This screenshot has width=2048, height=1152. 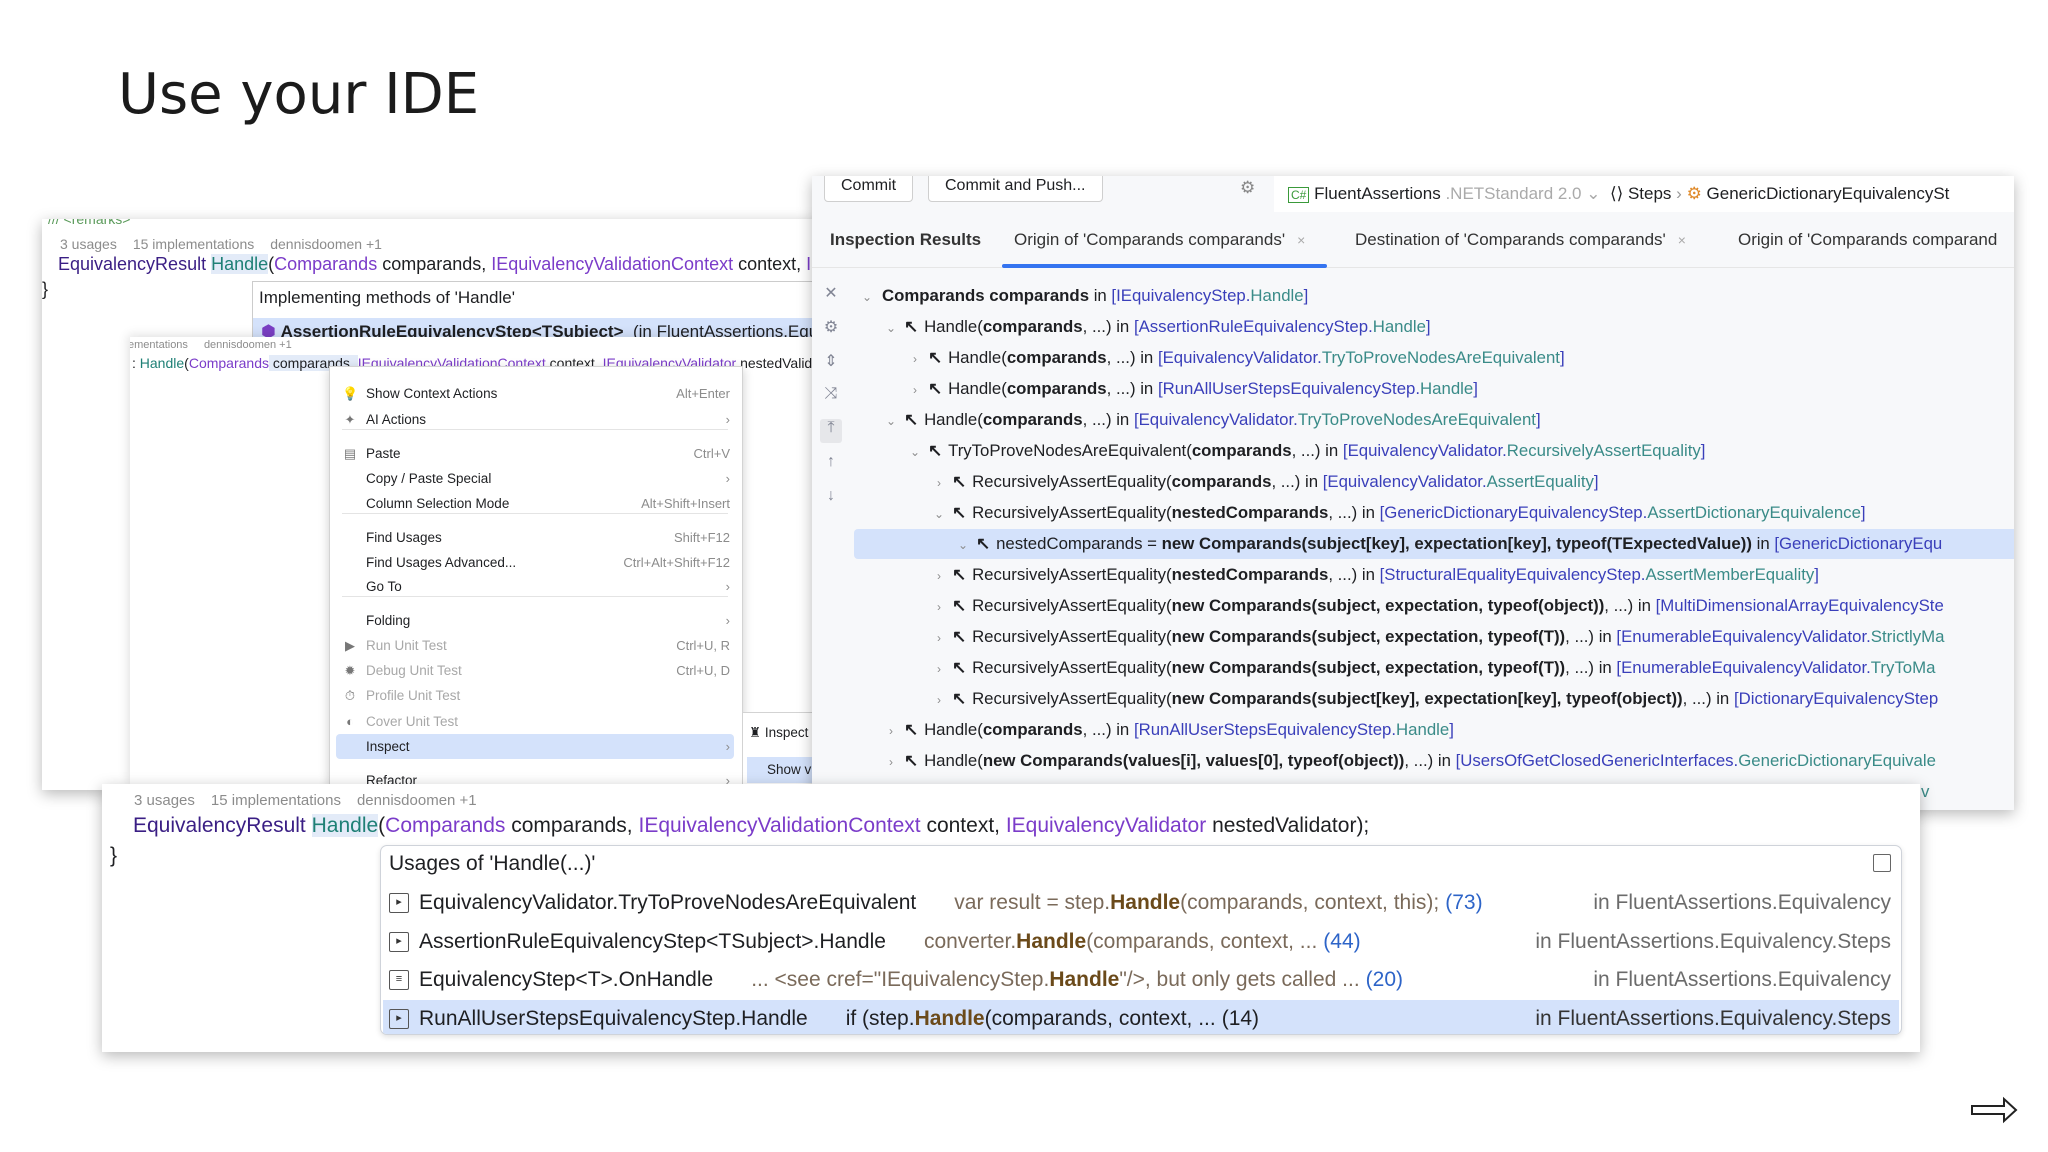 What do you see at coordinates (831, 329) in the screenshot?
I see `gear-icon: ⚙` at bounding box center [831, 329].